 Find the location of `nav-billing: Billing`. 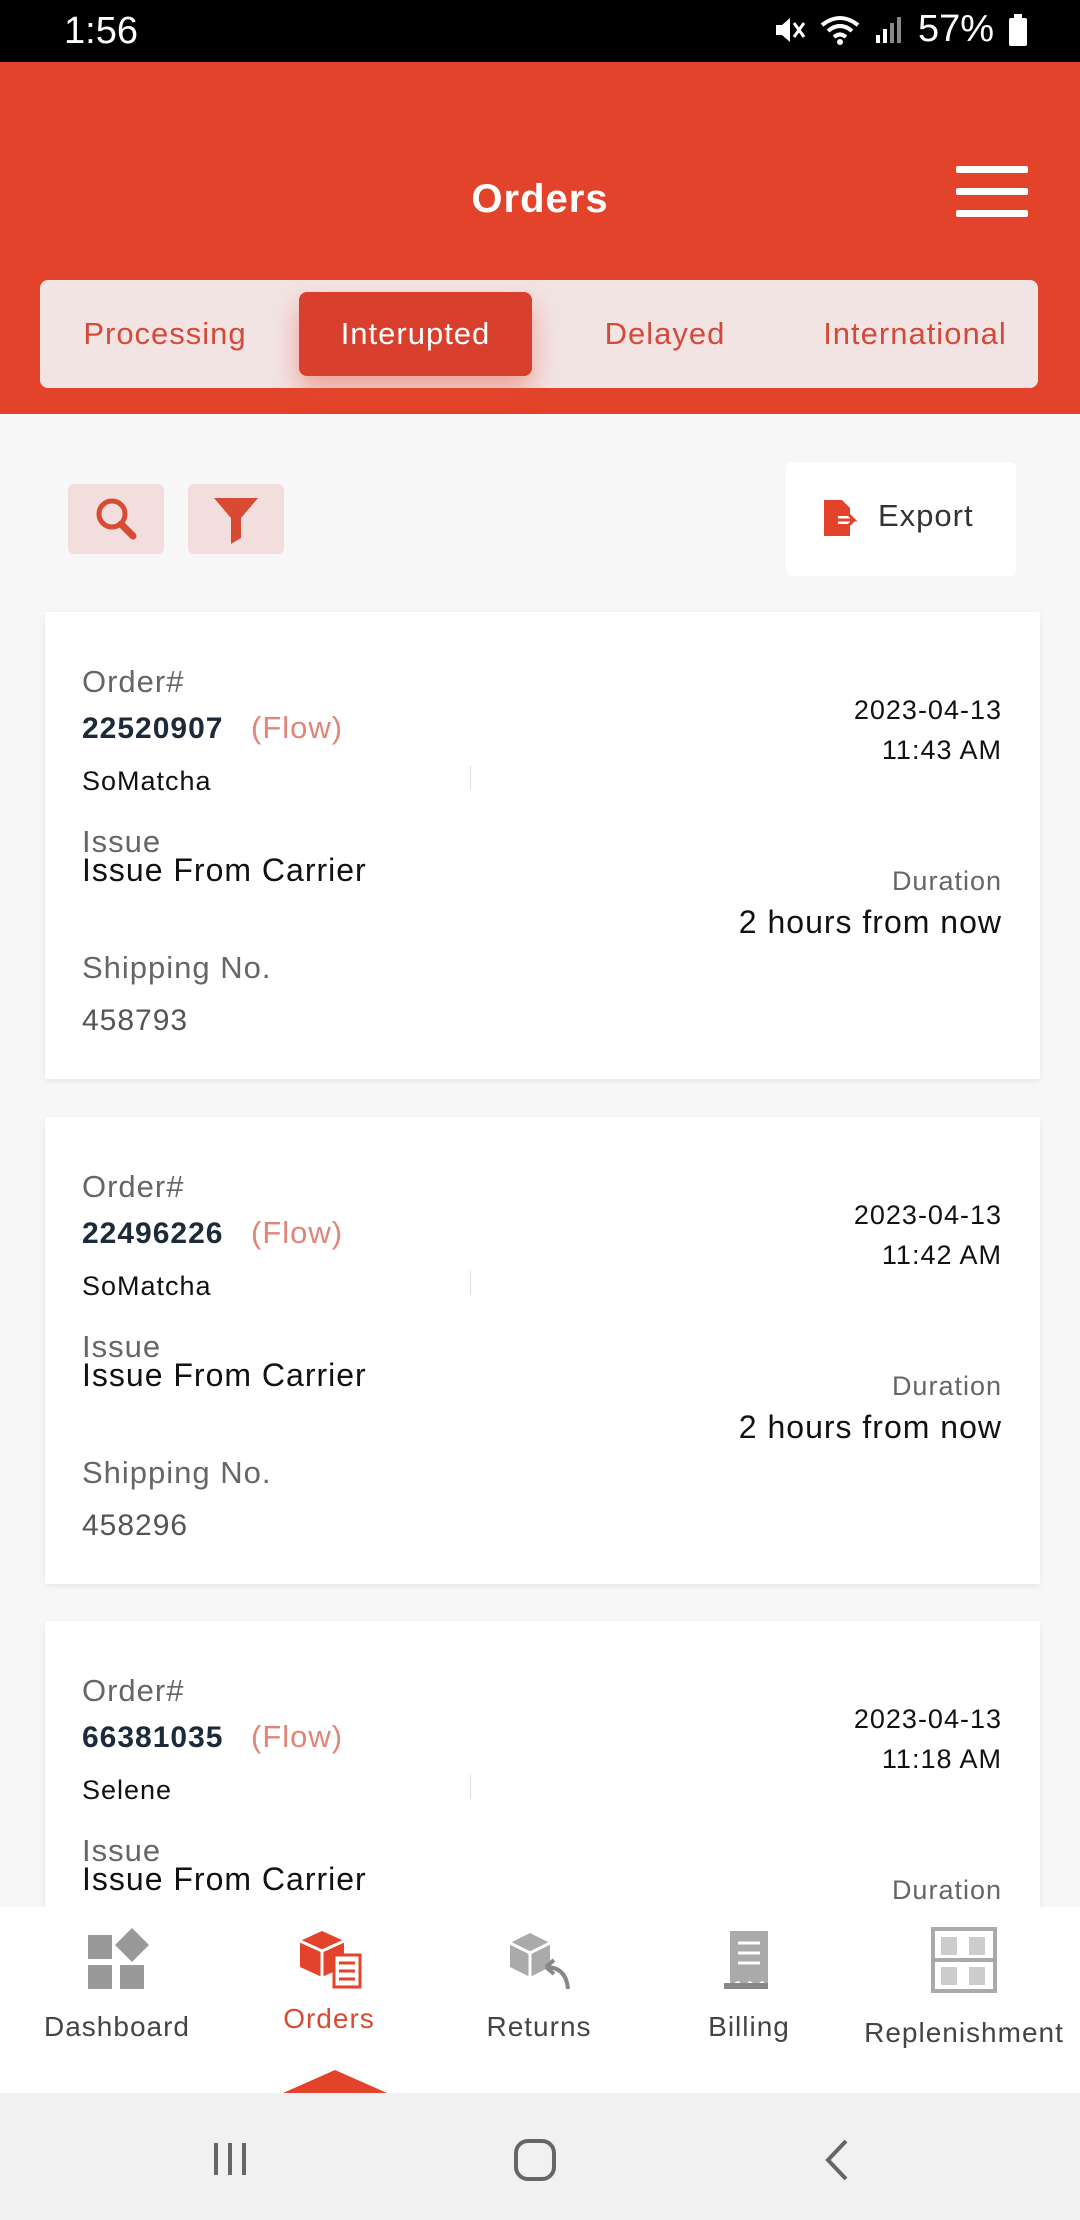

nav-billing: Billing is located at coordinates (749, 2000).